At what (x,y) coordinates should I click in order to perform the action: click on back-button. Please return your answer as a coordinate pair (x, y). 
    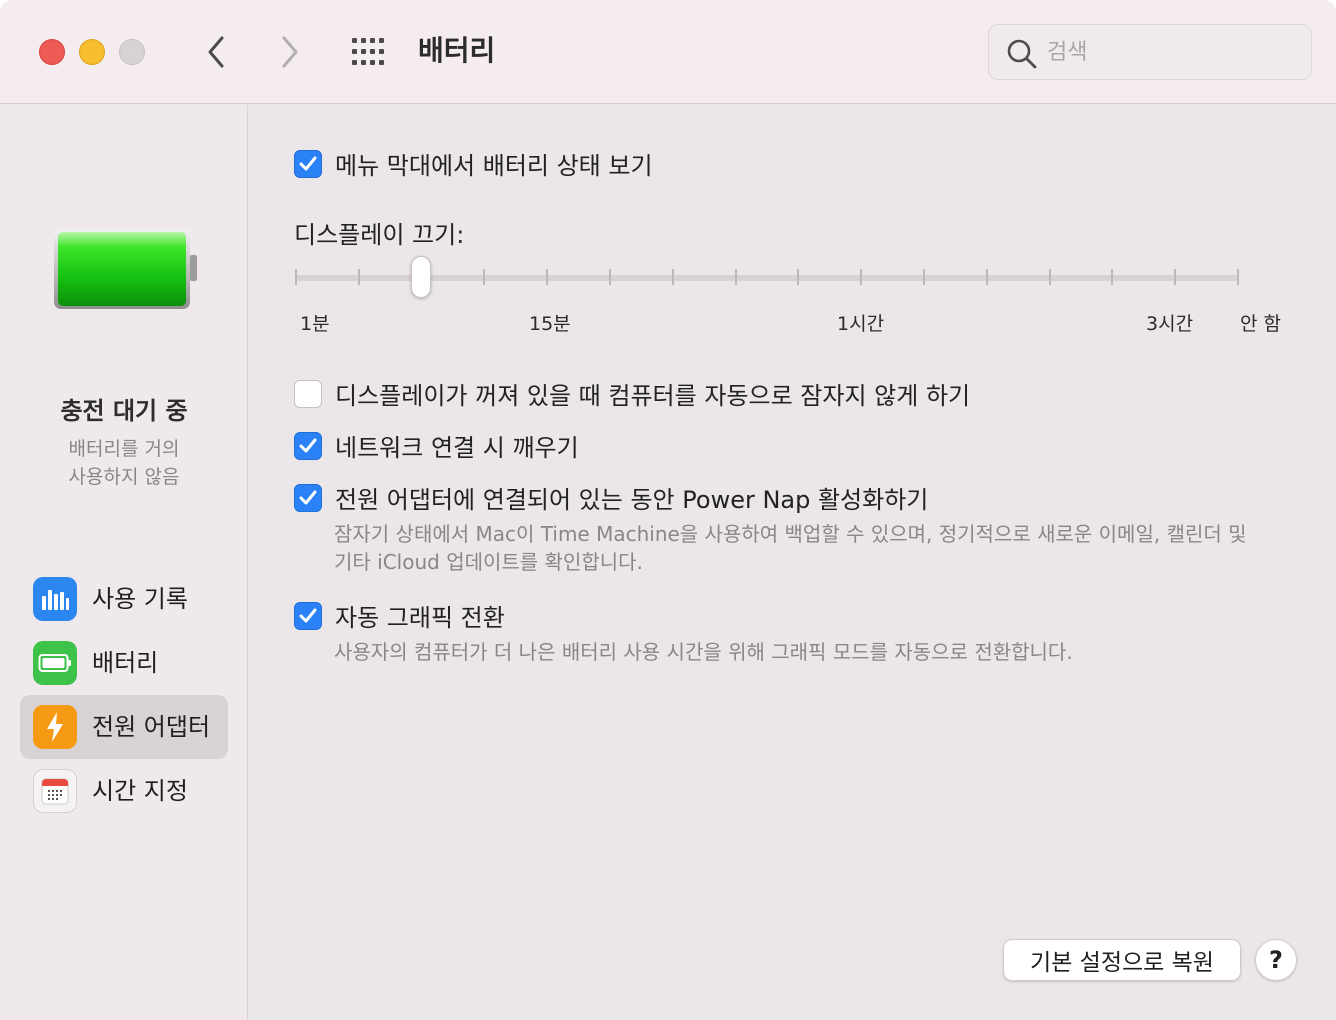
    Looking at the image, I should click on (216, 52).